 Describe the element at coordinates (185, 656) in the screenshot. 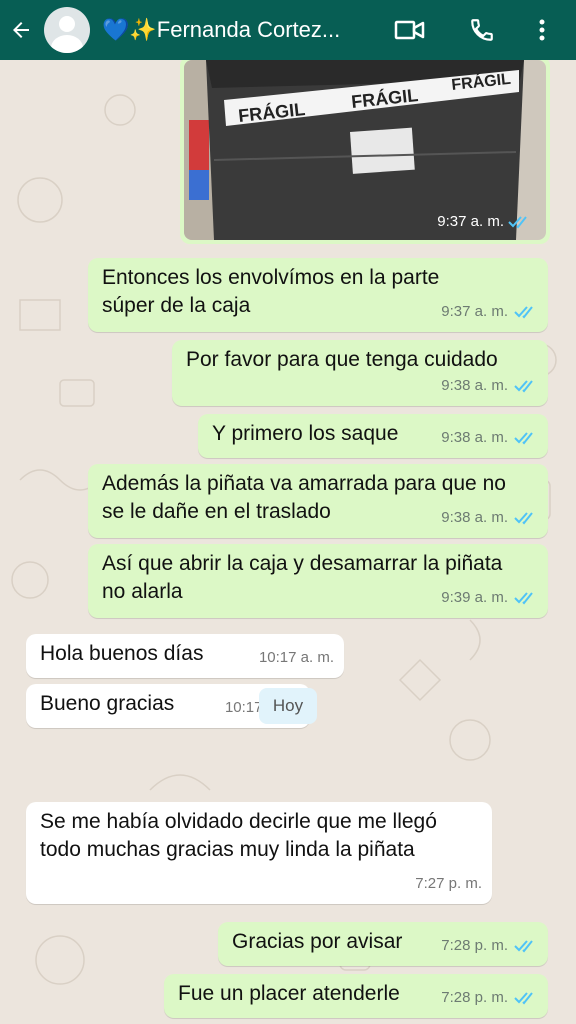

I see `message-incoming: Hola buenos días 10:17 a. m.` at that location.